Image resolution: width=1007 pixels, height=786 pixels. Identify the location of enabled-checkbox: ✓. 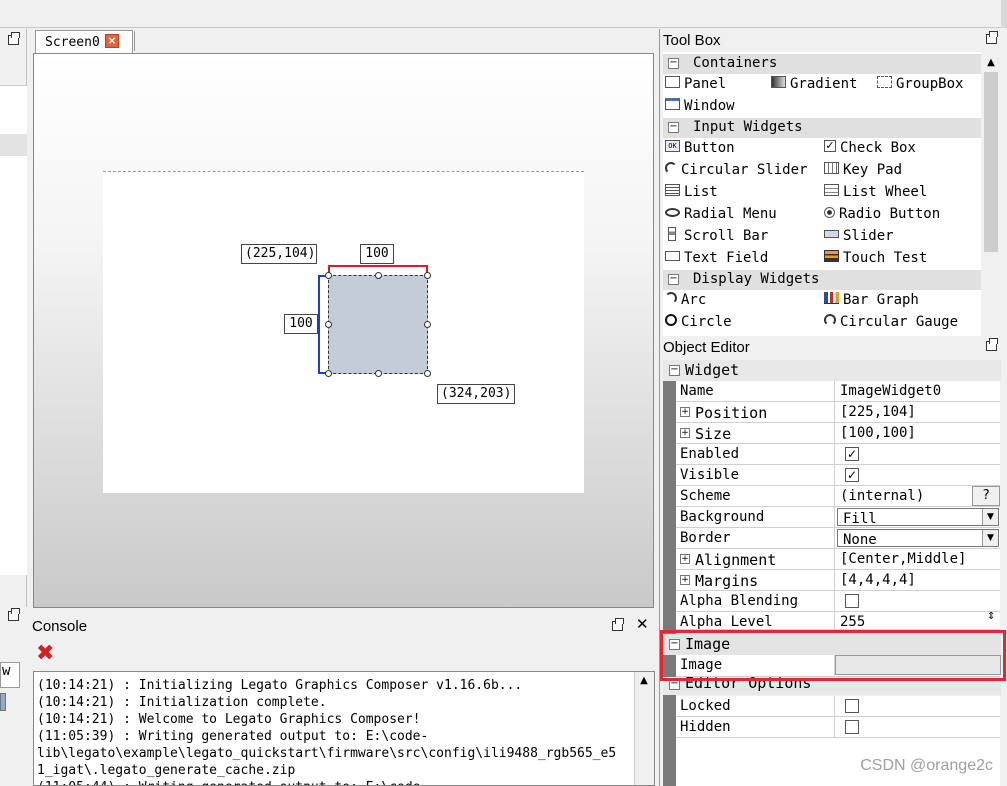
(852, 454).